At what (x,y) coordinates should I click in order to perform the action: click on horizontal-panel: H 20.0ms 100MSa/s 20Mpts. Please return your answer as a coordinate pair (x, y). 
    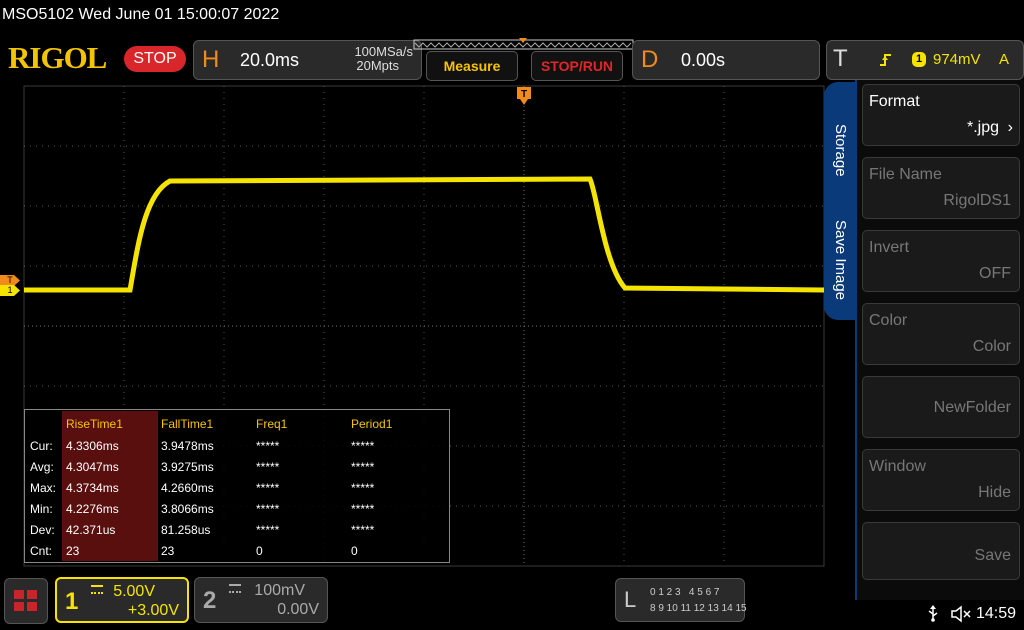
    Looking at the image, I should click on (307, 60).